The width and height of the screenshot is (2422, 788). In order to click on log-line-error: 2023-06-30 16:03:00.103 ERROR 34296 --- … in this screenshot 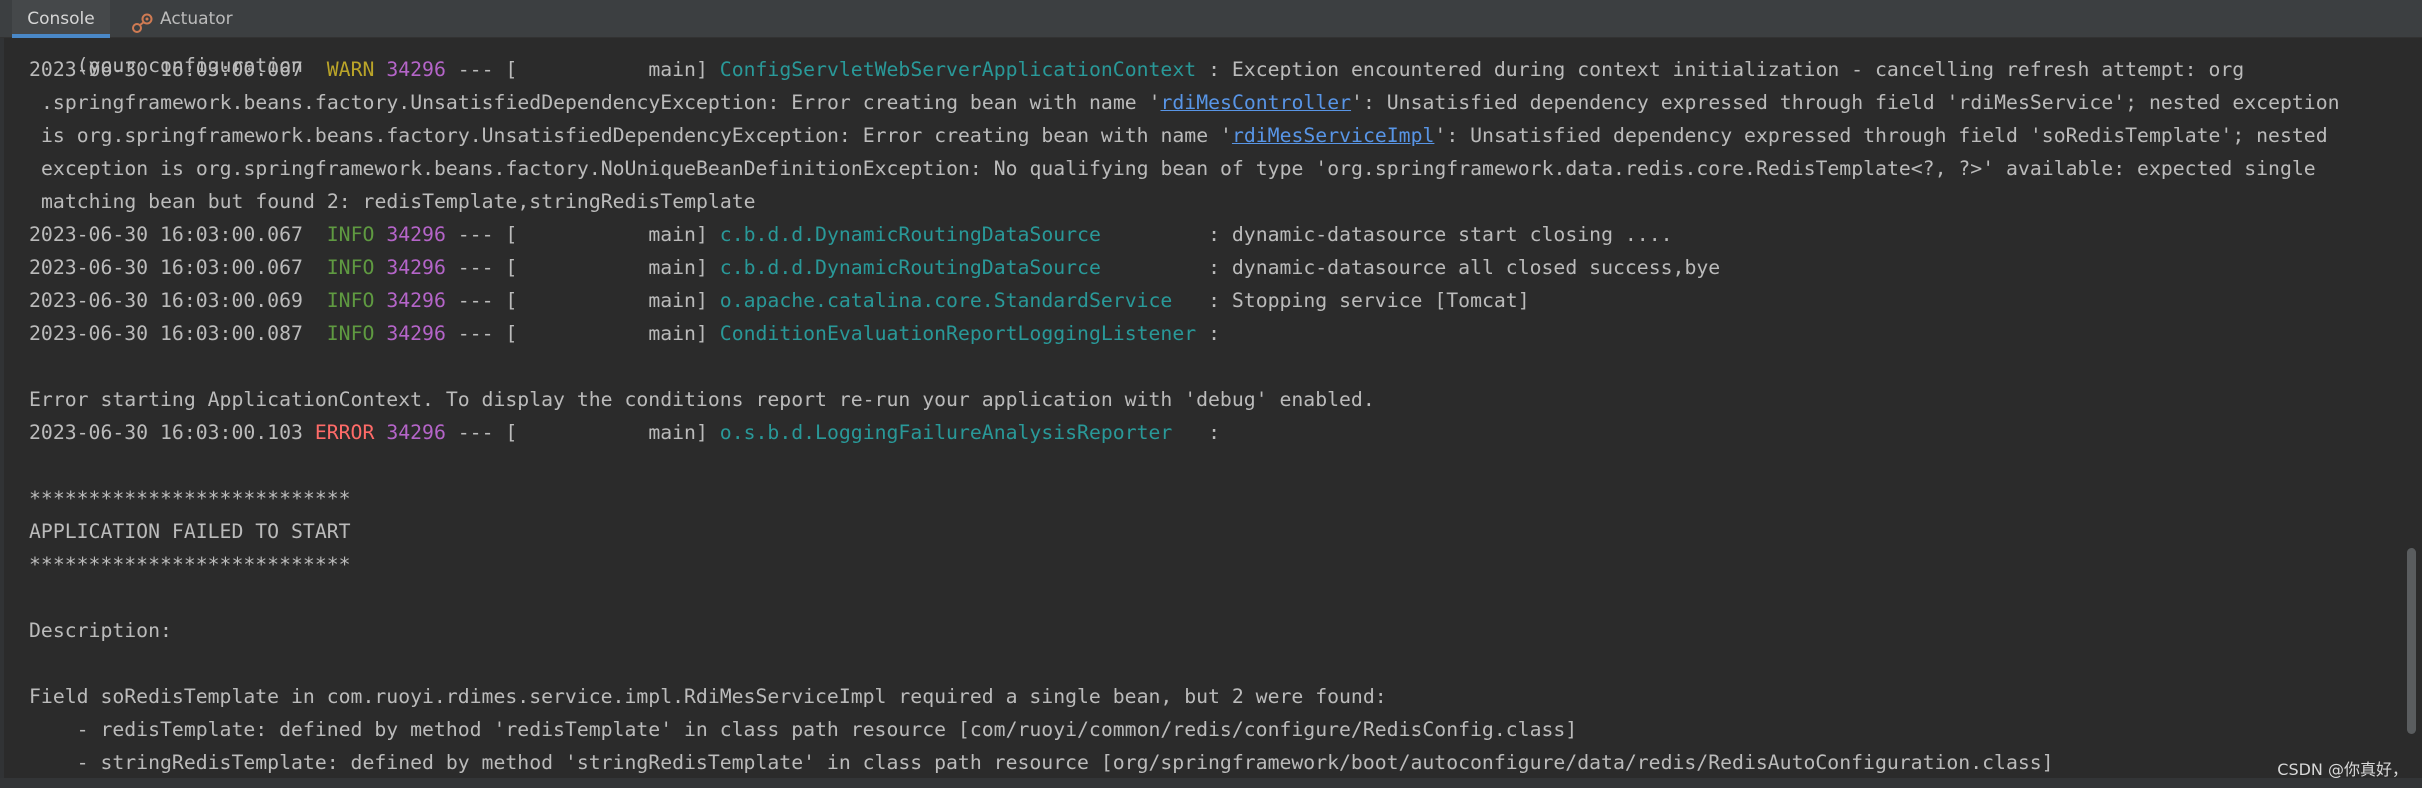, I will do `click(624, 432)`.